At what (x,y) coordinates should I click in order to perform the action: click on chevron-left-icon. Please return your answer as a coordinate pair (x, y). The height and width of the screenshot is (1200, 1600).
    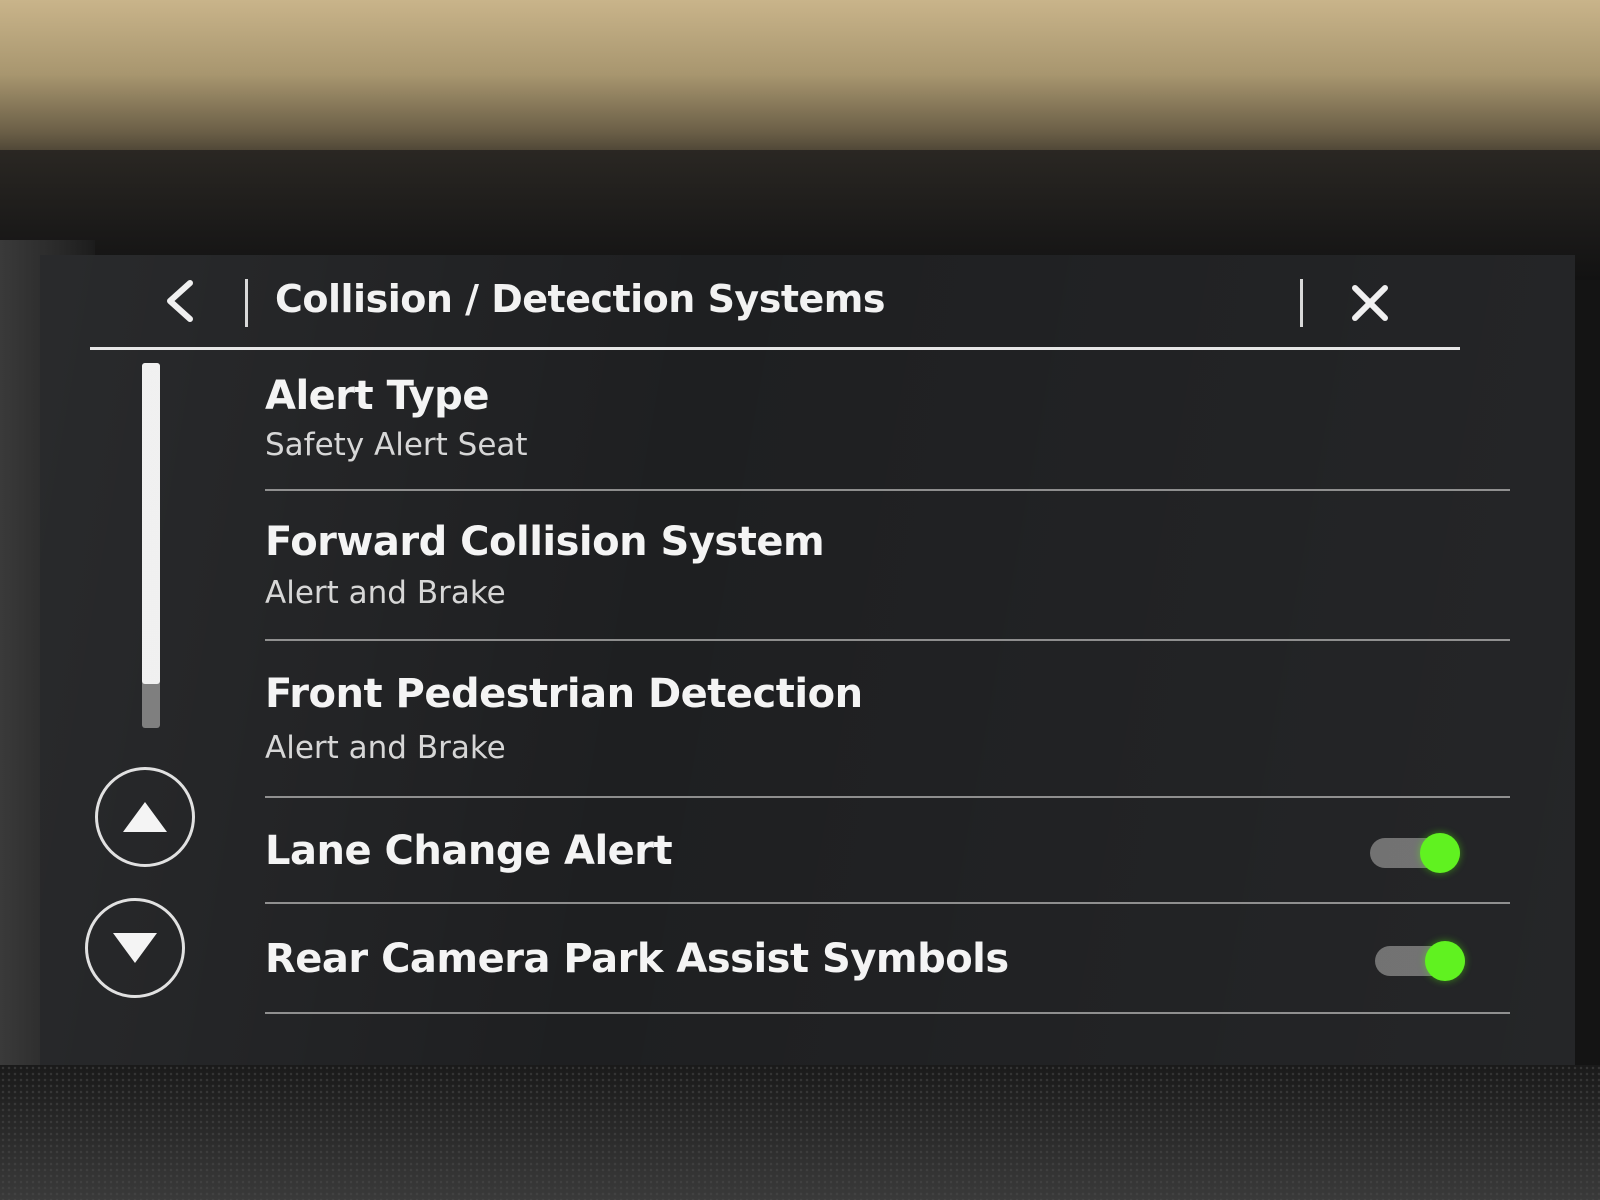
    Looking at the image, I should click on (180, 301).